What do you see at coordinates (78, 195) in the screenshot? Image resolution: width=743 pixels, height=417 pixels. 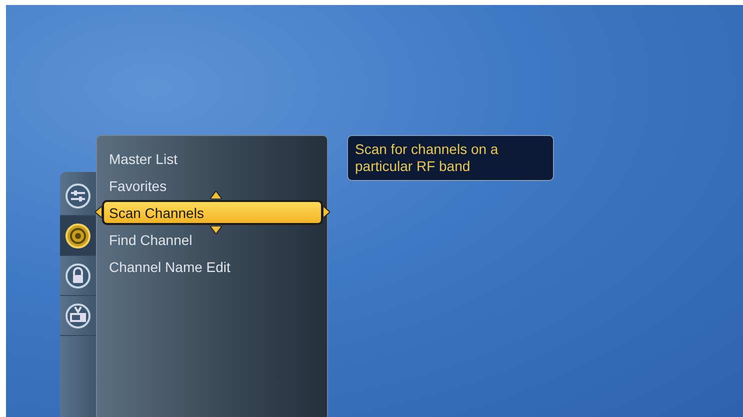 I see `settings-icon` at bounding box center [78, 195].